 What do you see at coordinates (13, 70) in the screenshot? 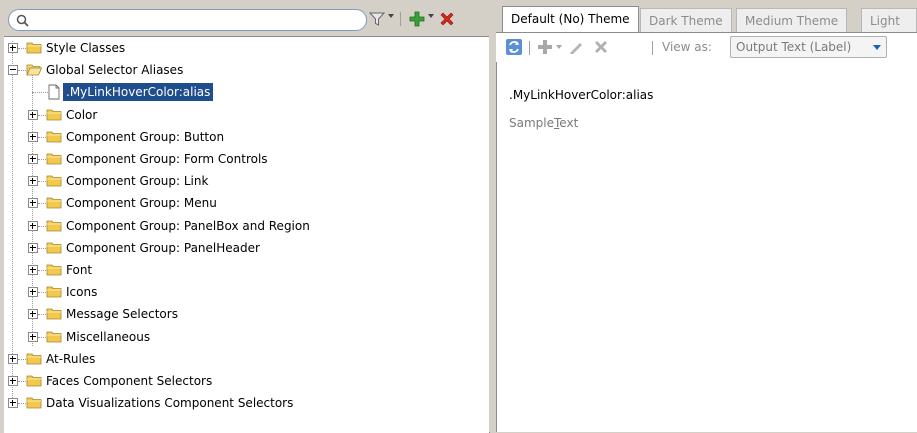
I see `collapse-icon` at bounding box center [13, 70].